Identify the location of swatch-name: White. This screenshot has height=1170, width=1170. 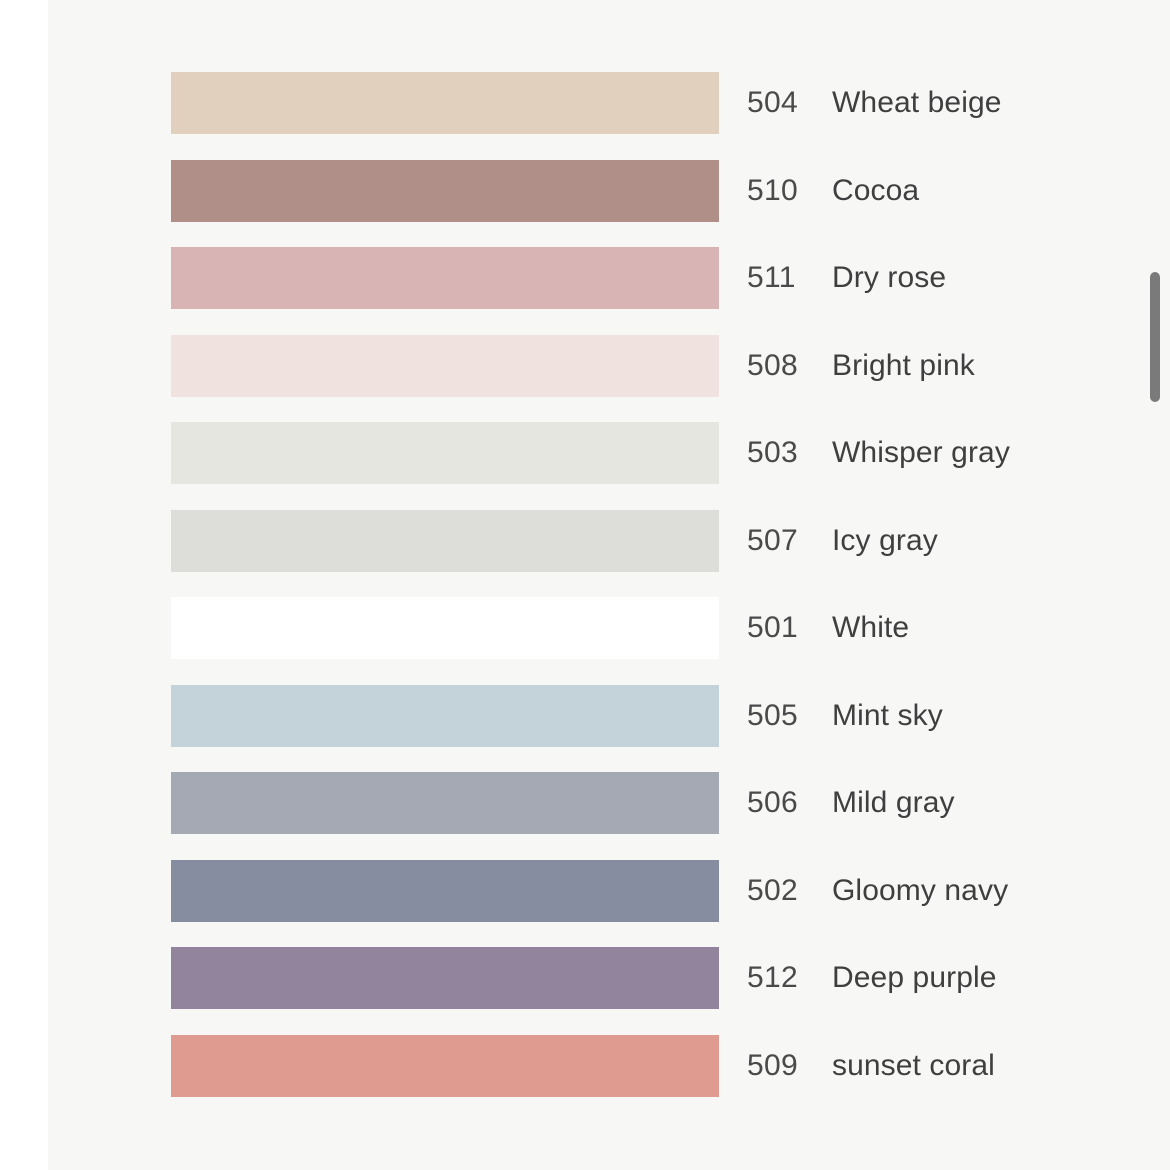
(871, 627).